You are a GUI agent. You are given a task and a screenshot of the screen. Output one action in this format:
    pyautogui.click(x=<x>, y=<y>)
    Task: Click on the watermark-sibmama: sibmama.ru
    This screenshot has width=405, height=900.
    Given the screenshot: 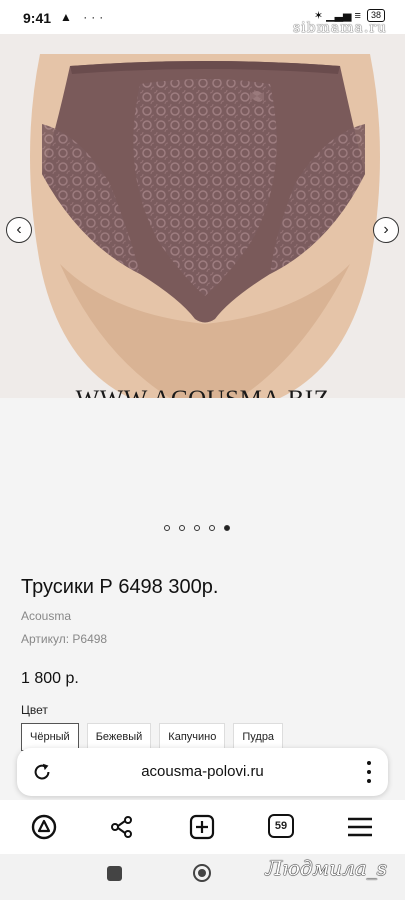 What is the action you would take?
    pyautogui.click(x=339, y=28)
    